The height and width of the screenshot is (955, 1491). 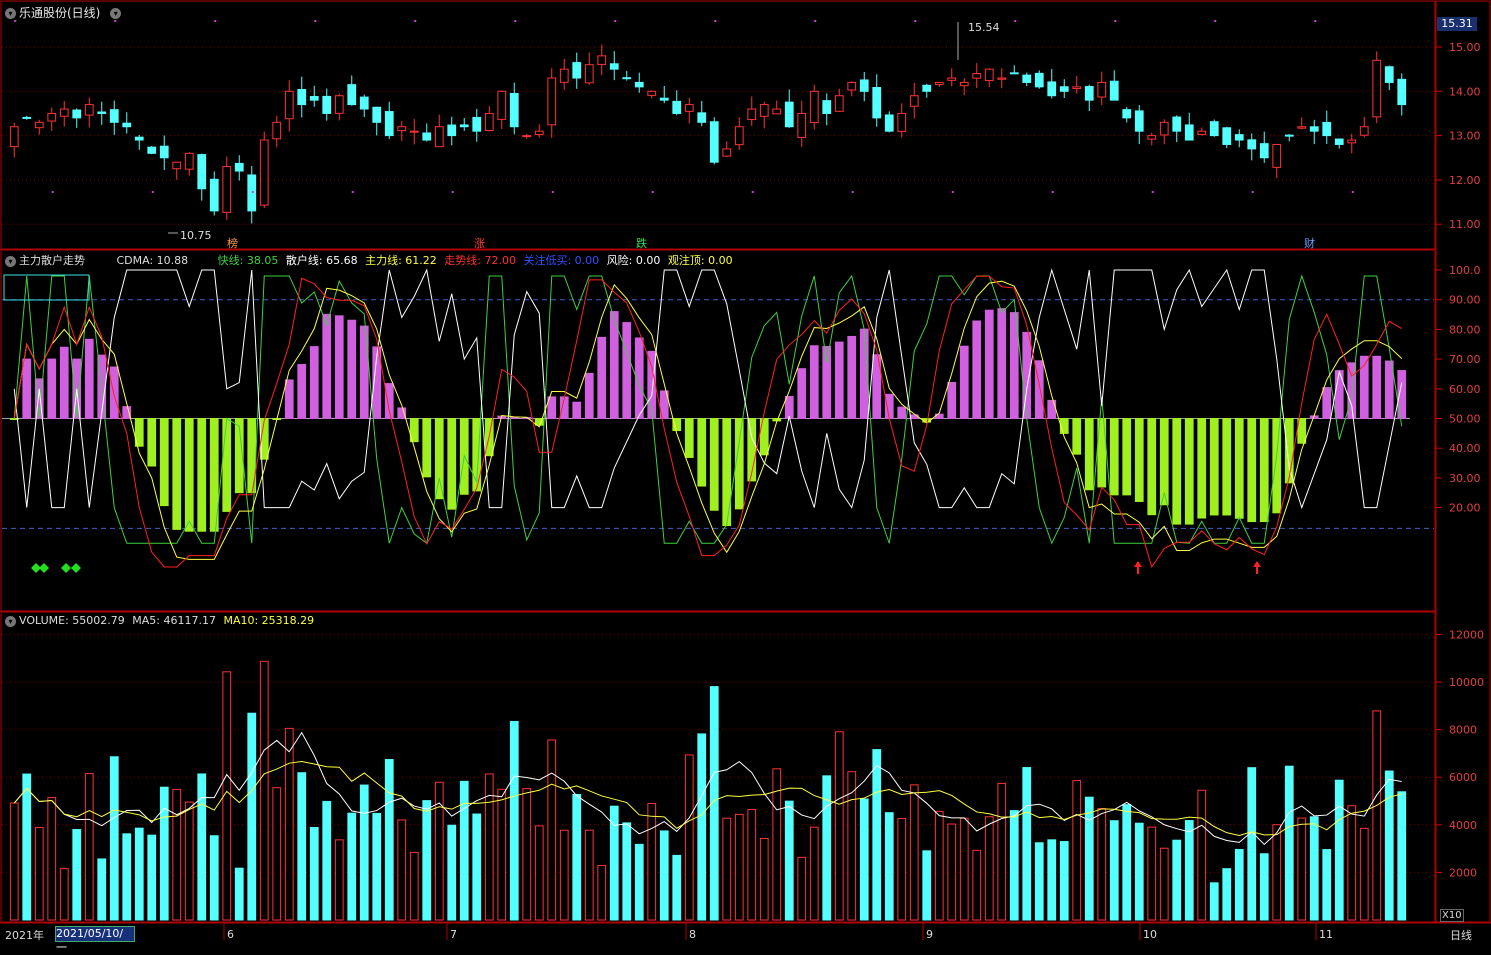 What do you see at coordinates (10, 13) in the screenshot?
I see `menu-circle-icon: ▾` at bounding box center [10, 13].